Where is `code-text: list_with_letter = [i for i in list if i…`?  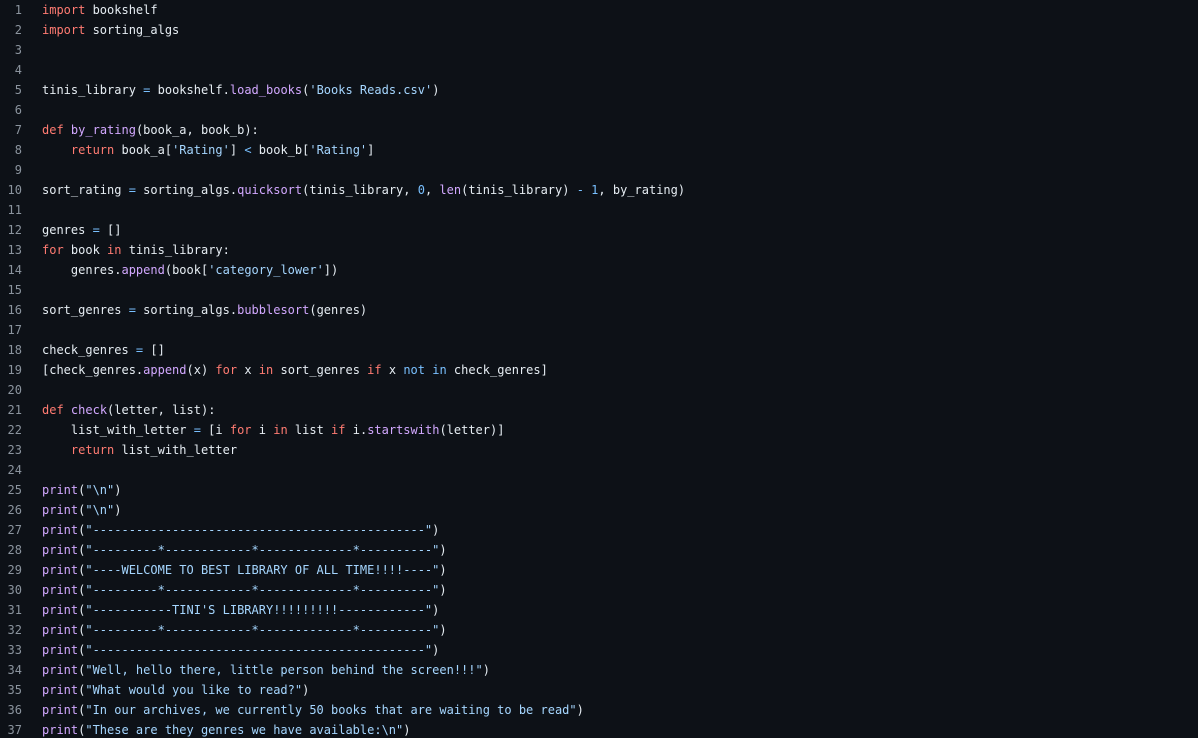
code-text: list_with_letter = [i for i in list if i… is located at coordinates (620, 430).